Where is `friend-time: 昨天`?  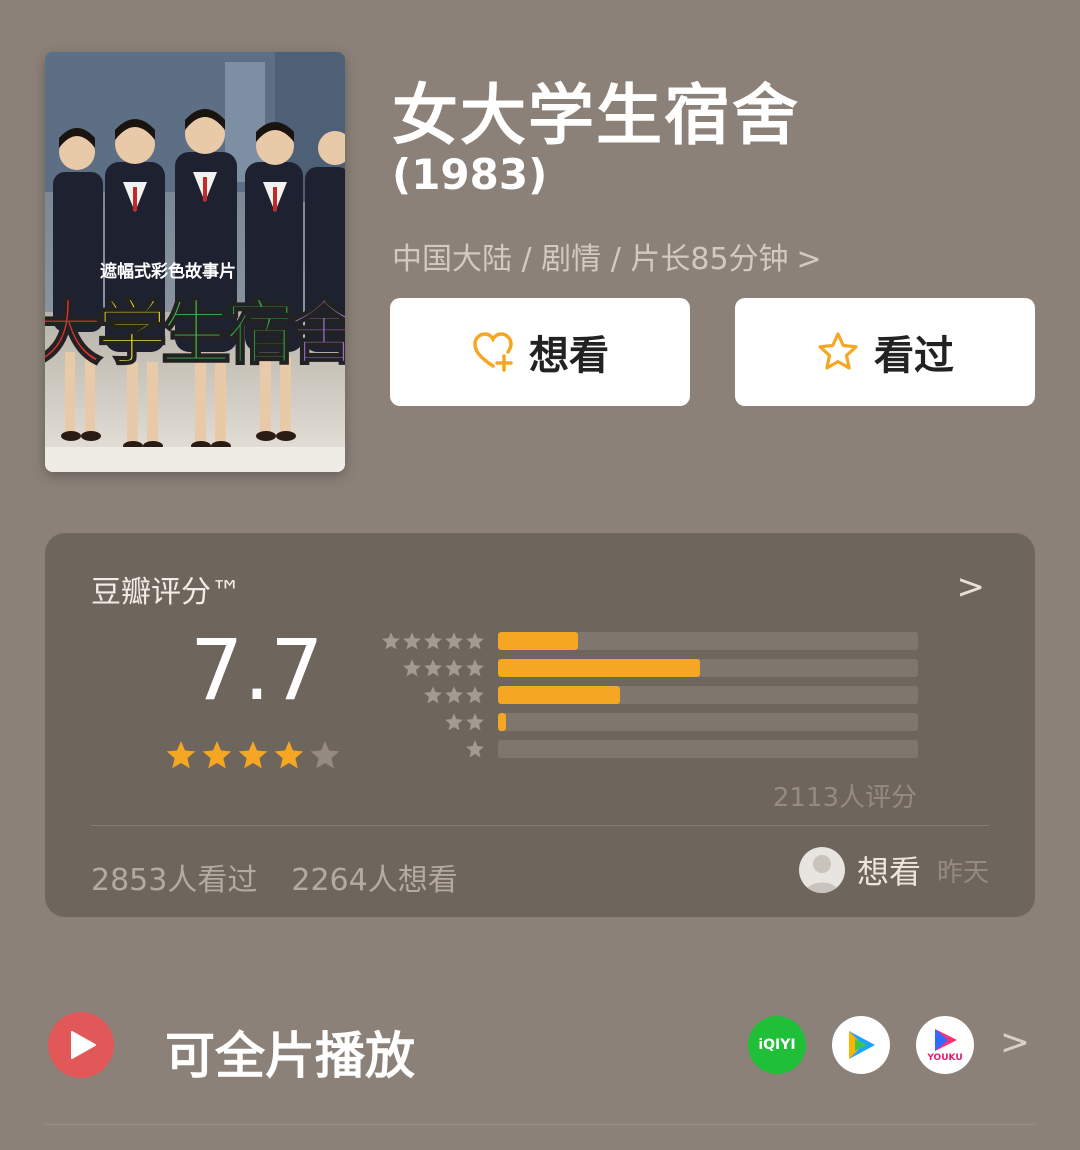 friend-time: 昨天 is located at coordinates (962, 872).